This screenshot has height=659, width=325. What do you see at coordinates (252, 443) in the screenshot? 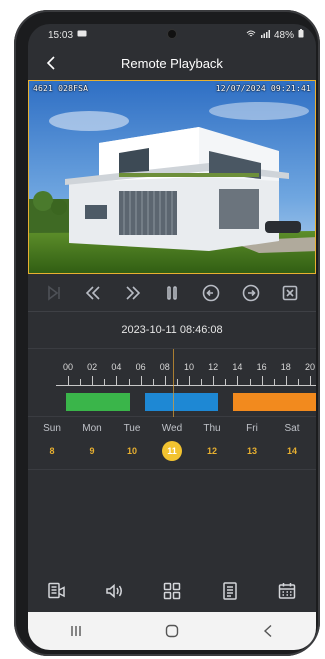
I see `day-fri: Fri 13` at bounding box center [252, 443].